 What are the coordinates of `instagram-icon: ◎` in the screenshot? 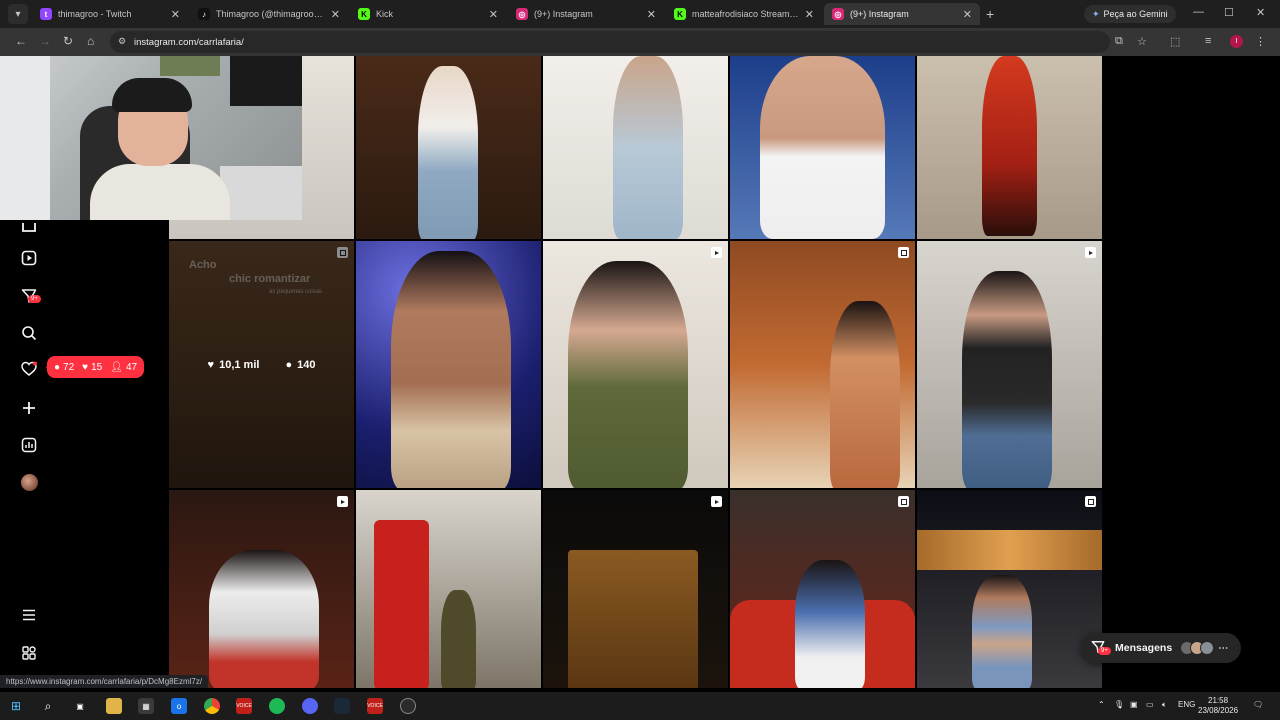 It's located at (838, 14).